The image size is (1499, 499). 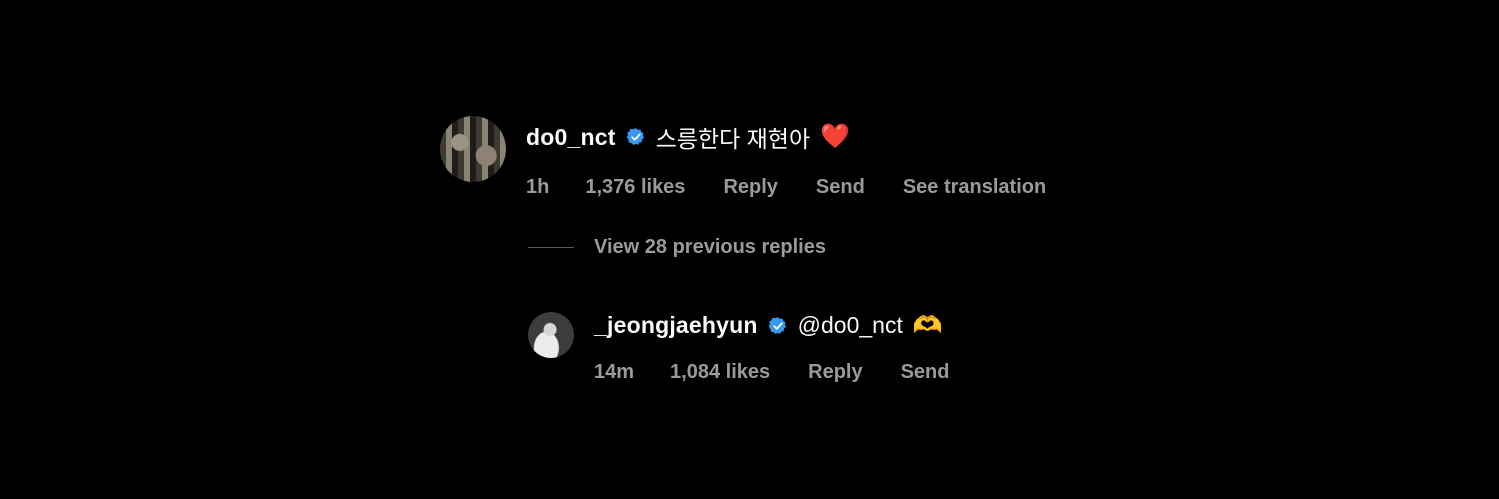 What do you see at coordinates (974, 187) in the screenshot?
I see `see-translation-button: See translation` at bounding box center [974, 187].